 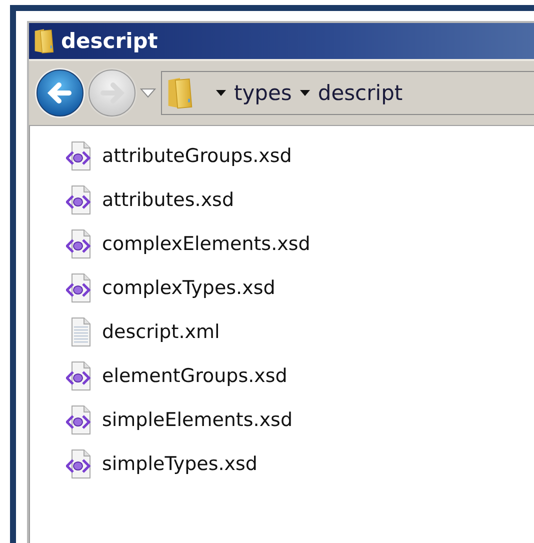 I want to click on dropdown-icon, so click(x=148, y=93).